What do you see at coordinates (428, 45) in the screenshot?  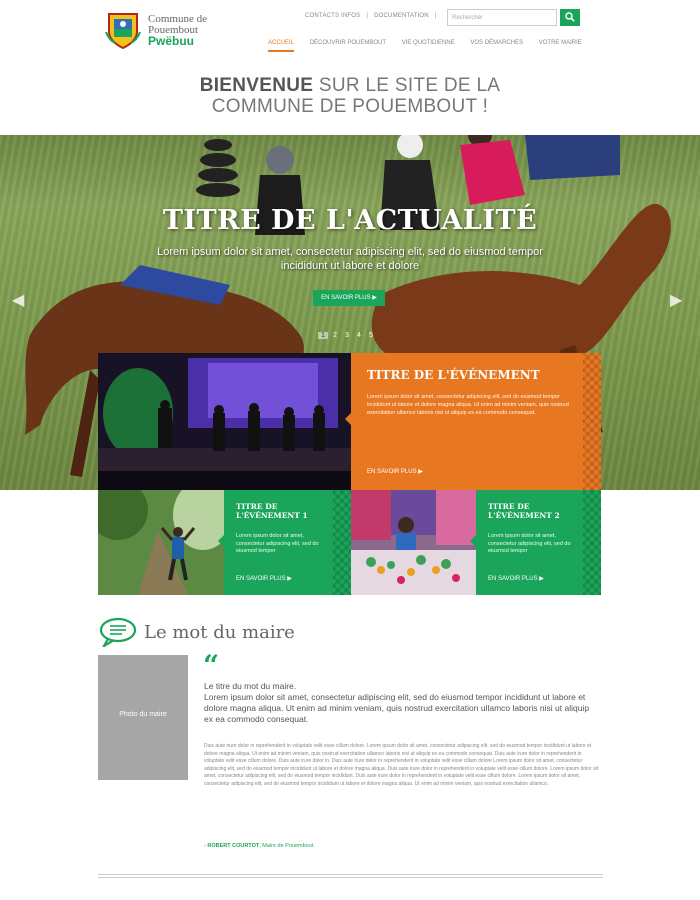 I see `nav-vie-quotidienne: VIE QUOTIDIENNE` at bounding box center [428, 45].